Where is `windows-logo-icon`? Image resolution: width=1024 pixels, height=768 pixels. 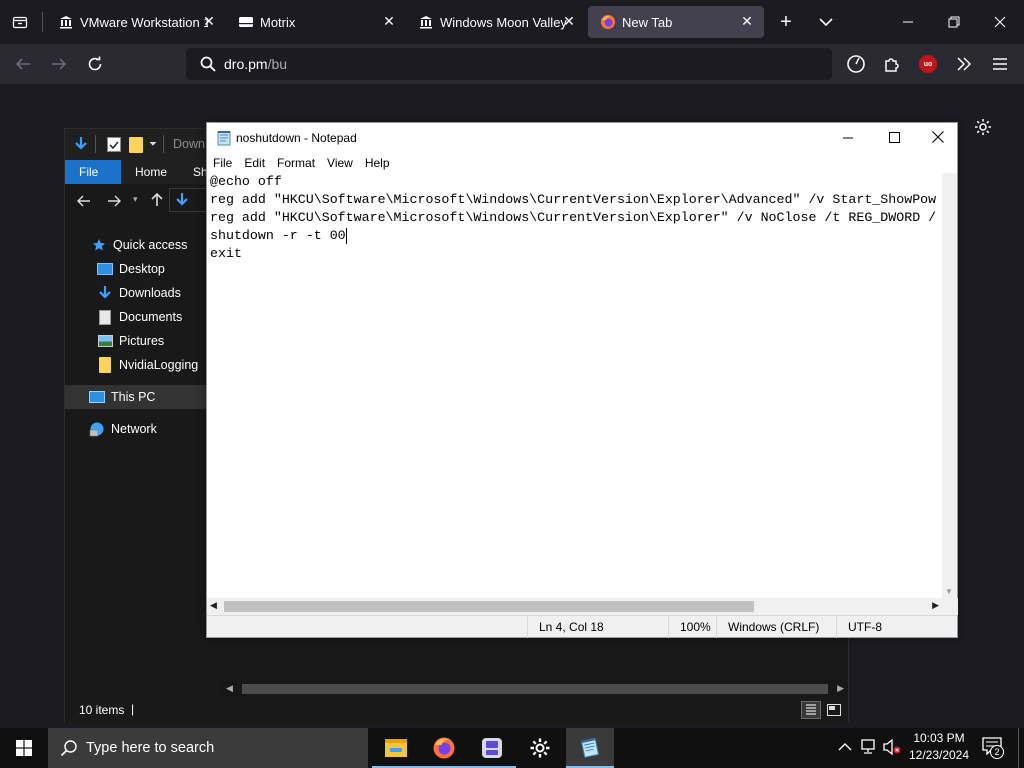 windows-logo-icon is located at coordinates (24, 748).